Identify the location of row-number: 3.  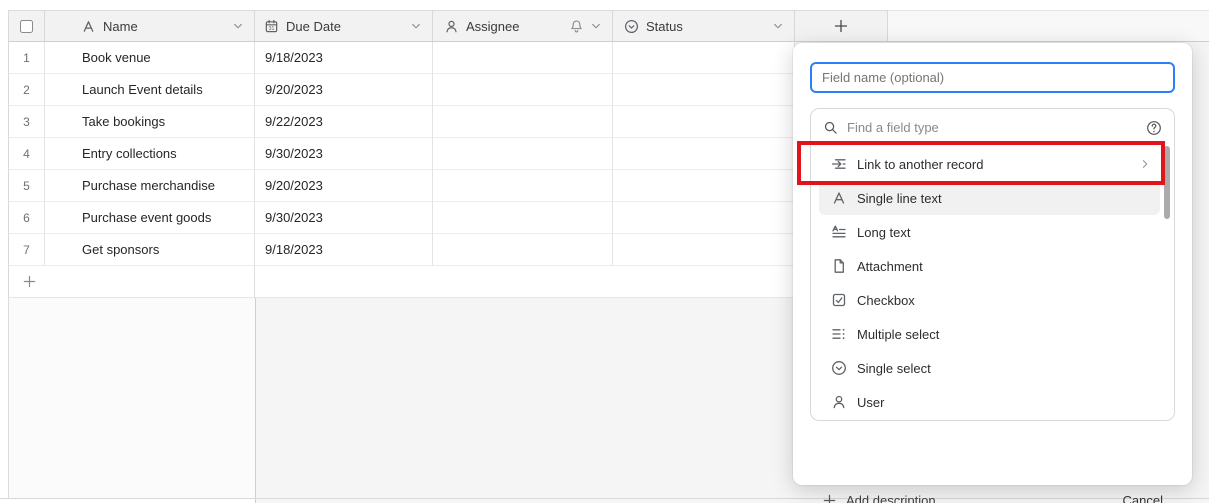
(26, 122).